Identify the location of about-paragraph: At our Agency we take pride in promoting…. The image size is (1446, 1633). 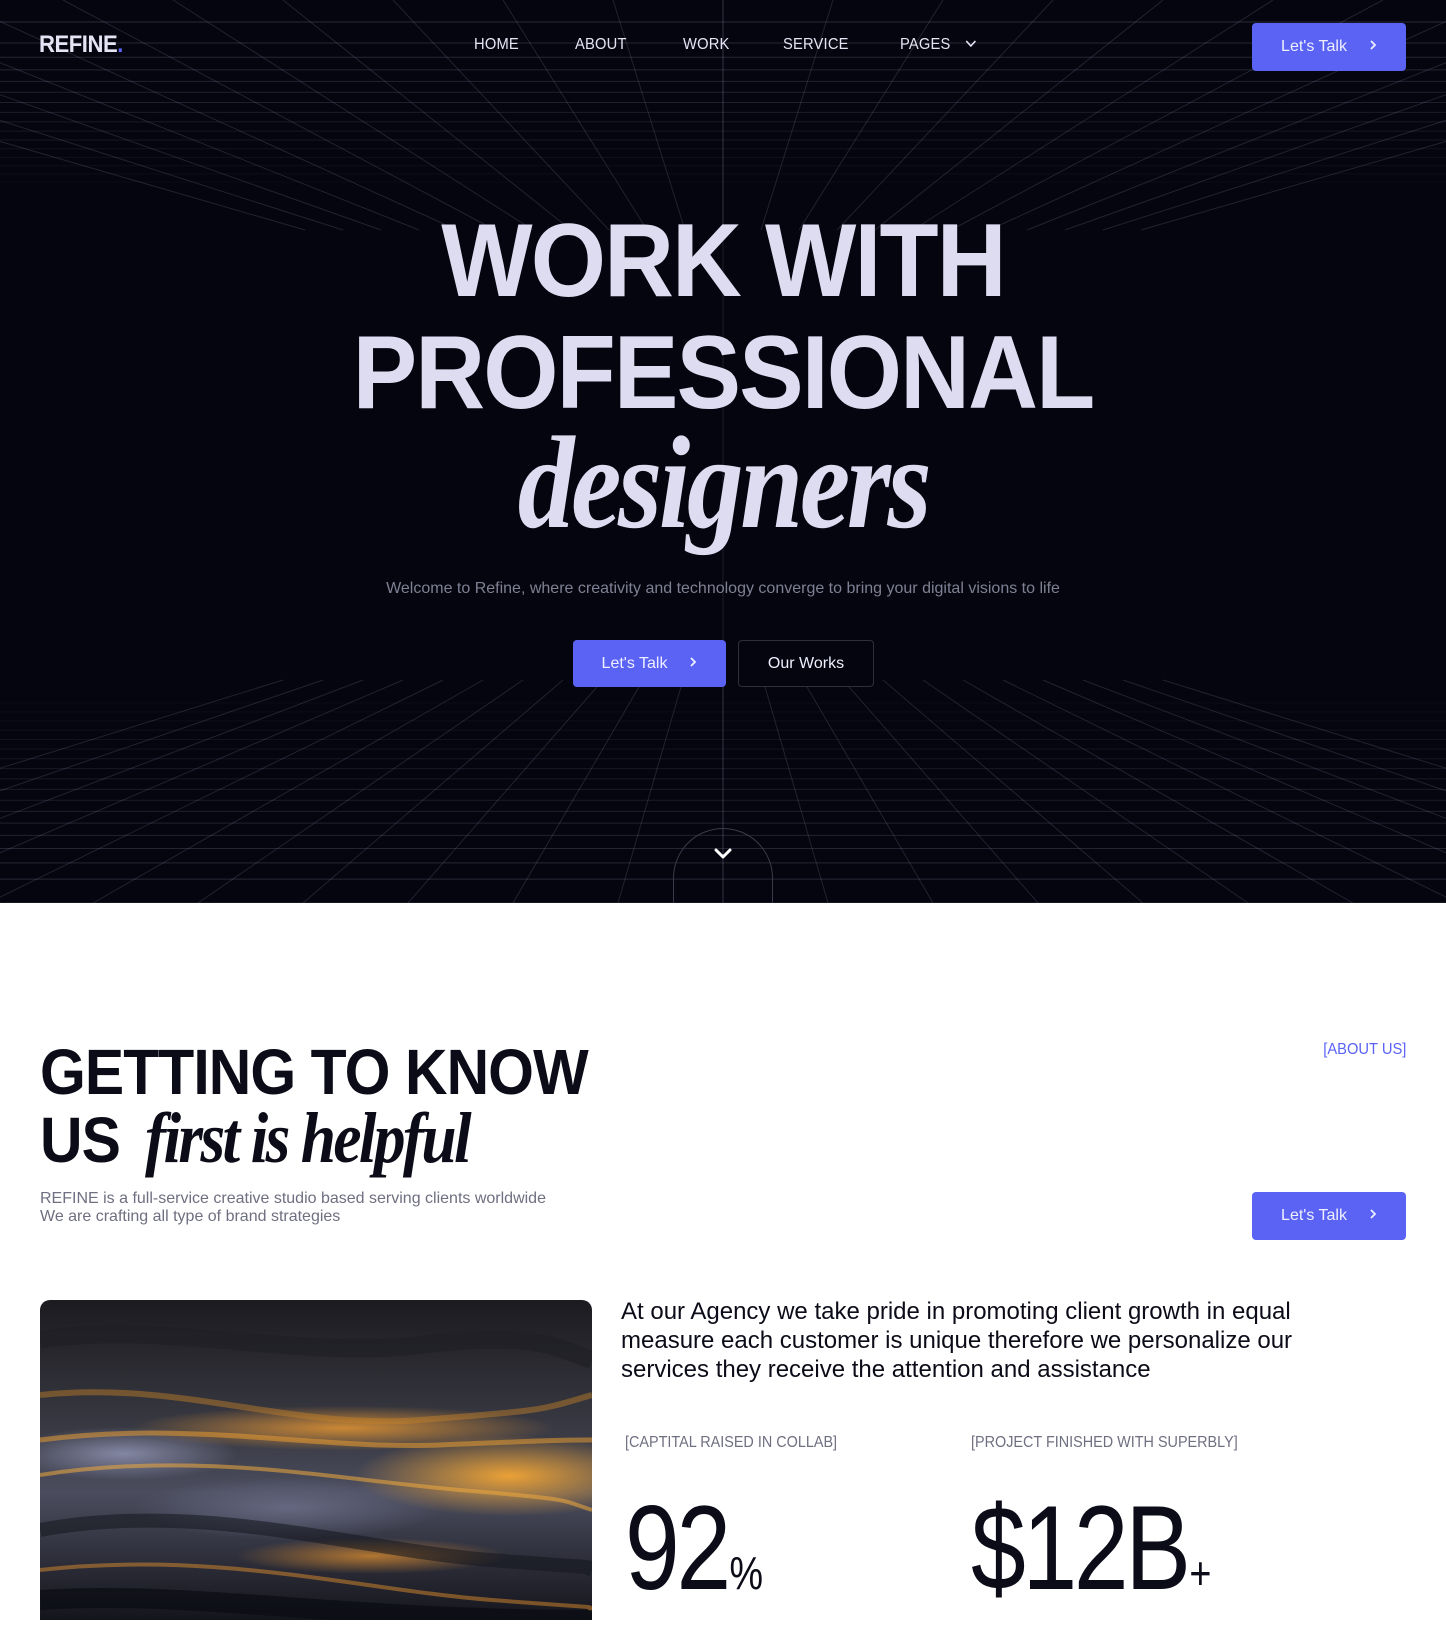
(957, 1340).